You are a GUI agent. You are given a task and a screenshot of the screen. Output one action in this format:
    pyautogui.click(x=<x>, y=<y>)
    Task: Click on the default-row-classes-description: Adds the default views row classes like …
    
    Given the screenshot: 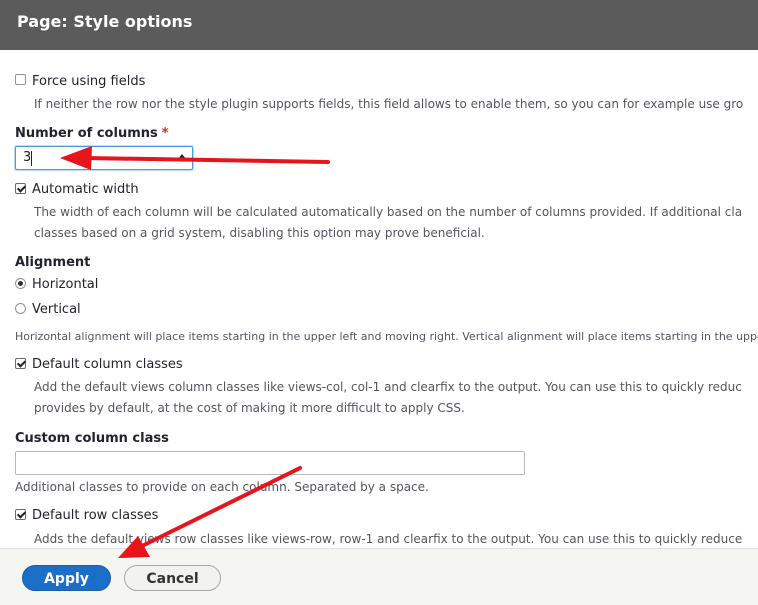 What is the action you would take?
    pyautogui.click(x=388, y=539)
    